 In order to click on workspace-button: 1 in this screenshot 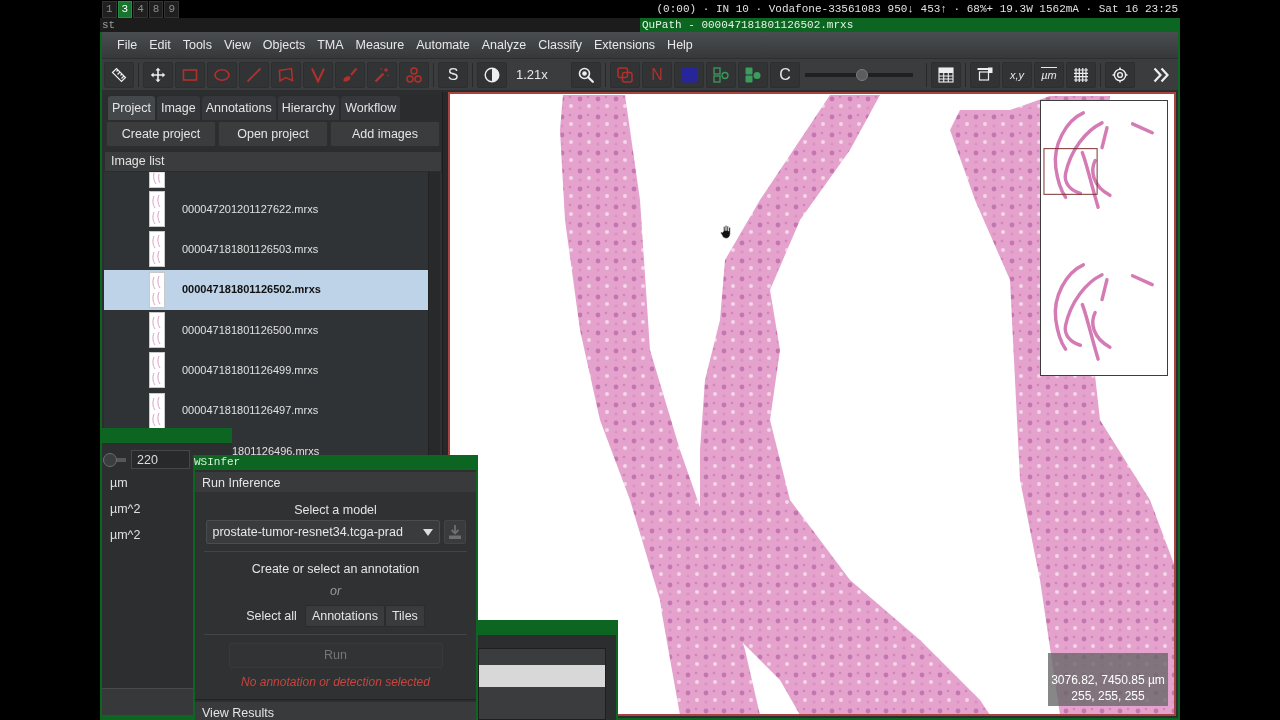, I will do `click(109, 9)`.